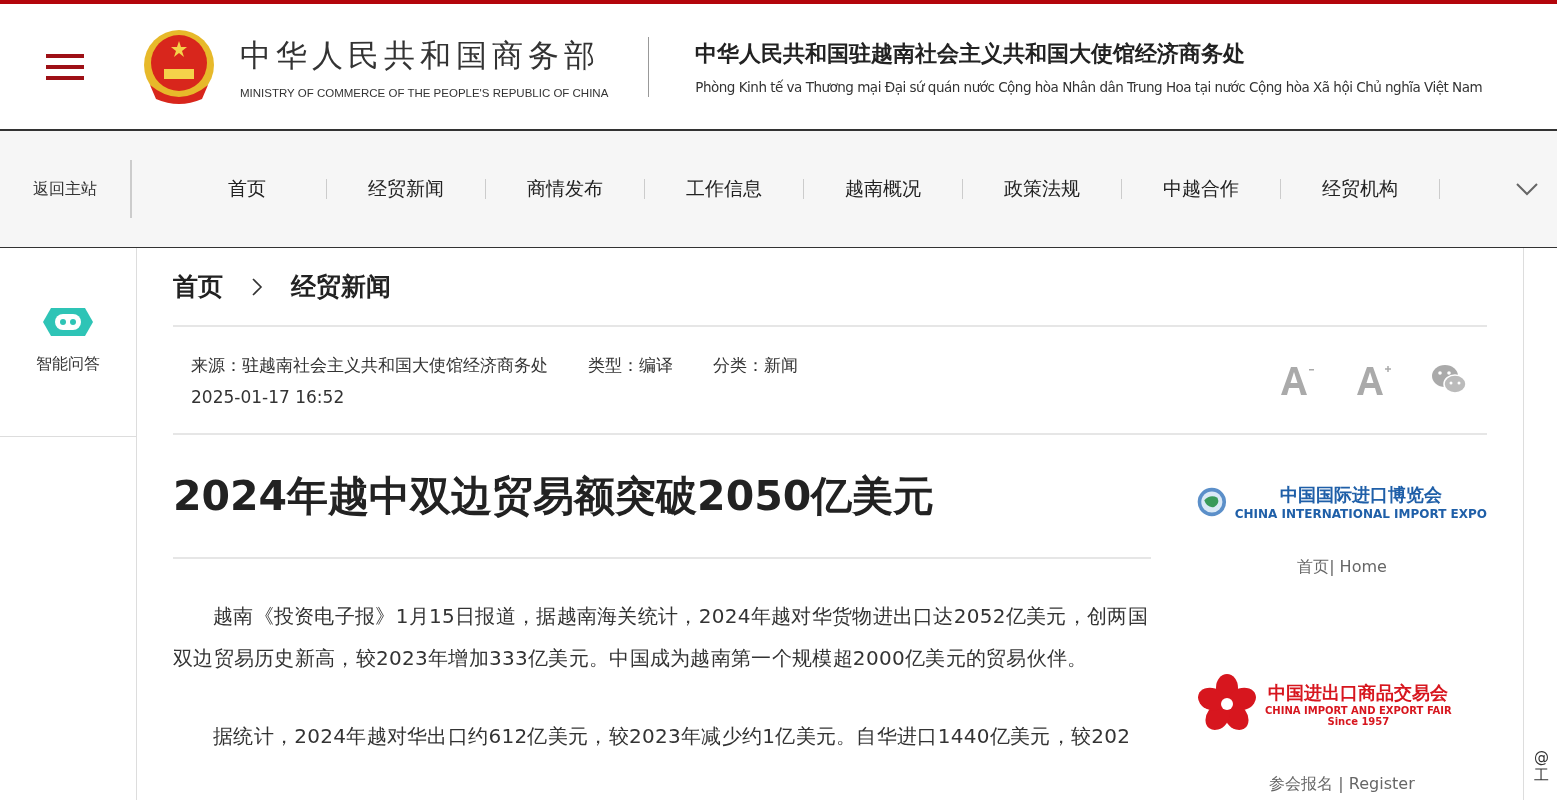 Image resolution: width=1557 pixels, height=800 pixels. I want to click on category-label: 分类：新闻, so click(755, 365).